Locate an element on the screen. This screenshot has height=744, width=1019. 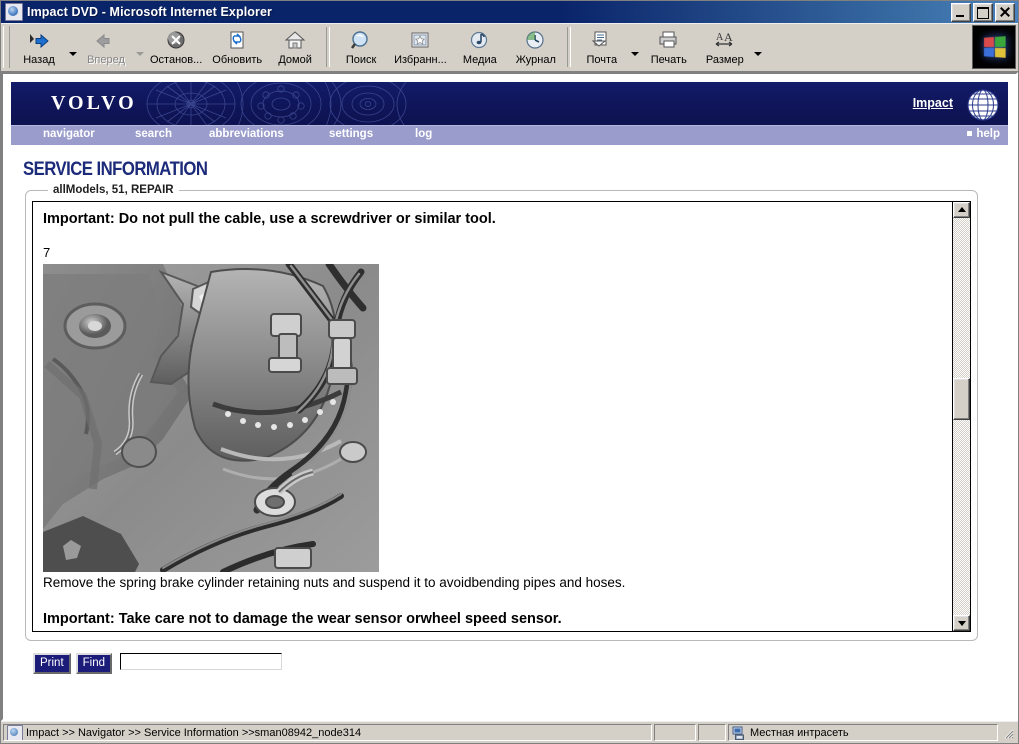
scrollbar-track is located at coordinates (961, 416).